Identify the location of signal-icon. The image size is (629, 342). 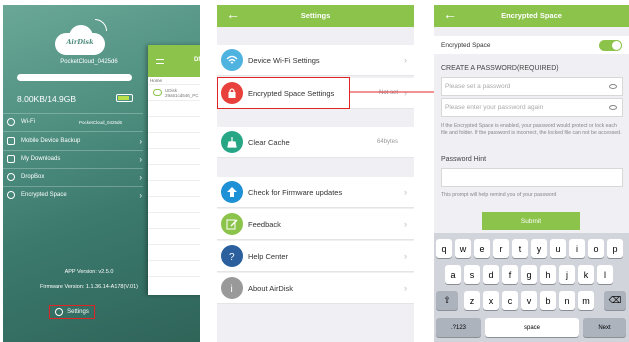
(101, 25).